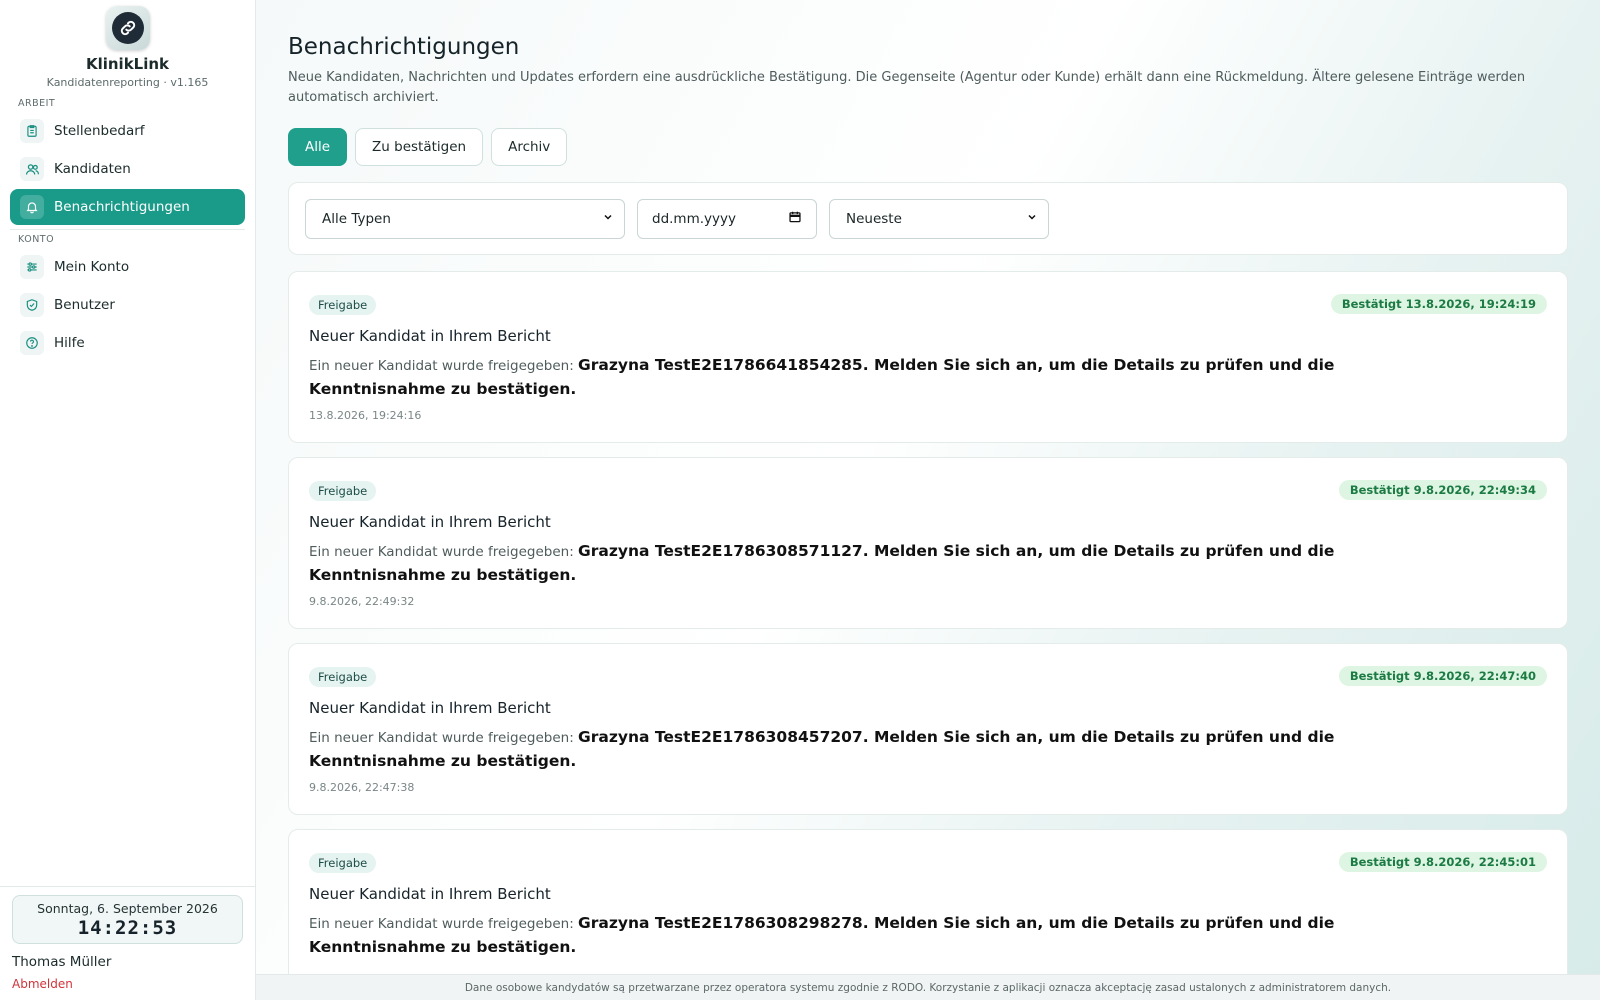 The width and height of the screenshot is (1600, 1000). I want to click on sidebar-item-mein-konto: Mein Konto, so click(127, 267).